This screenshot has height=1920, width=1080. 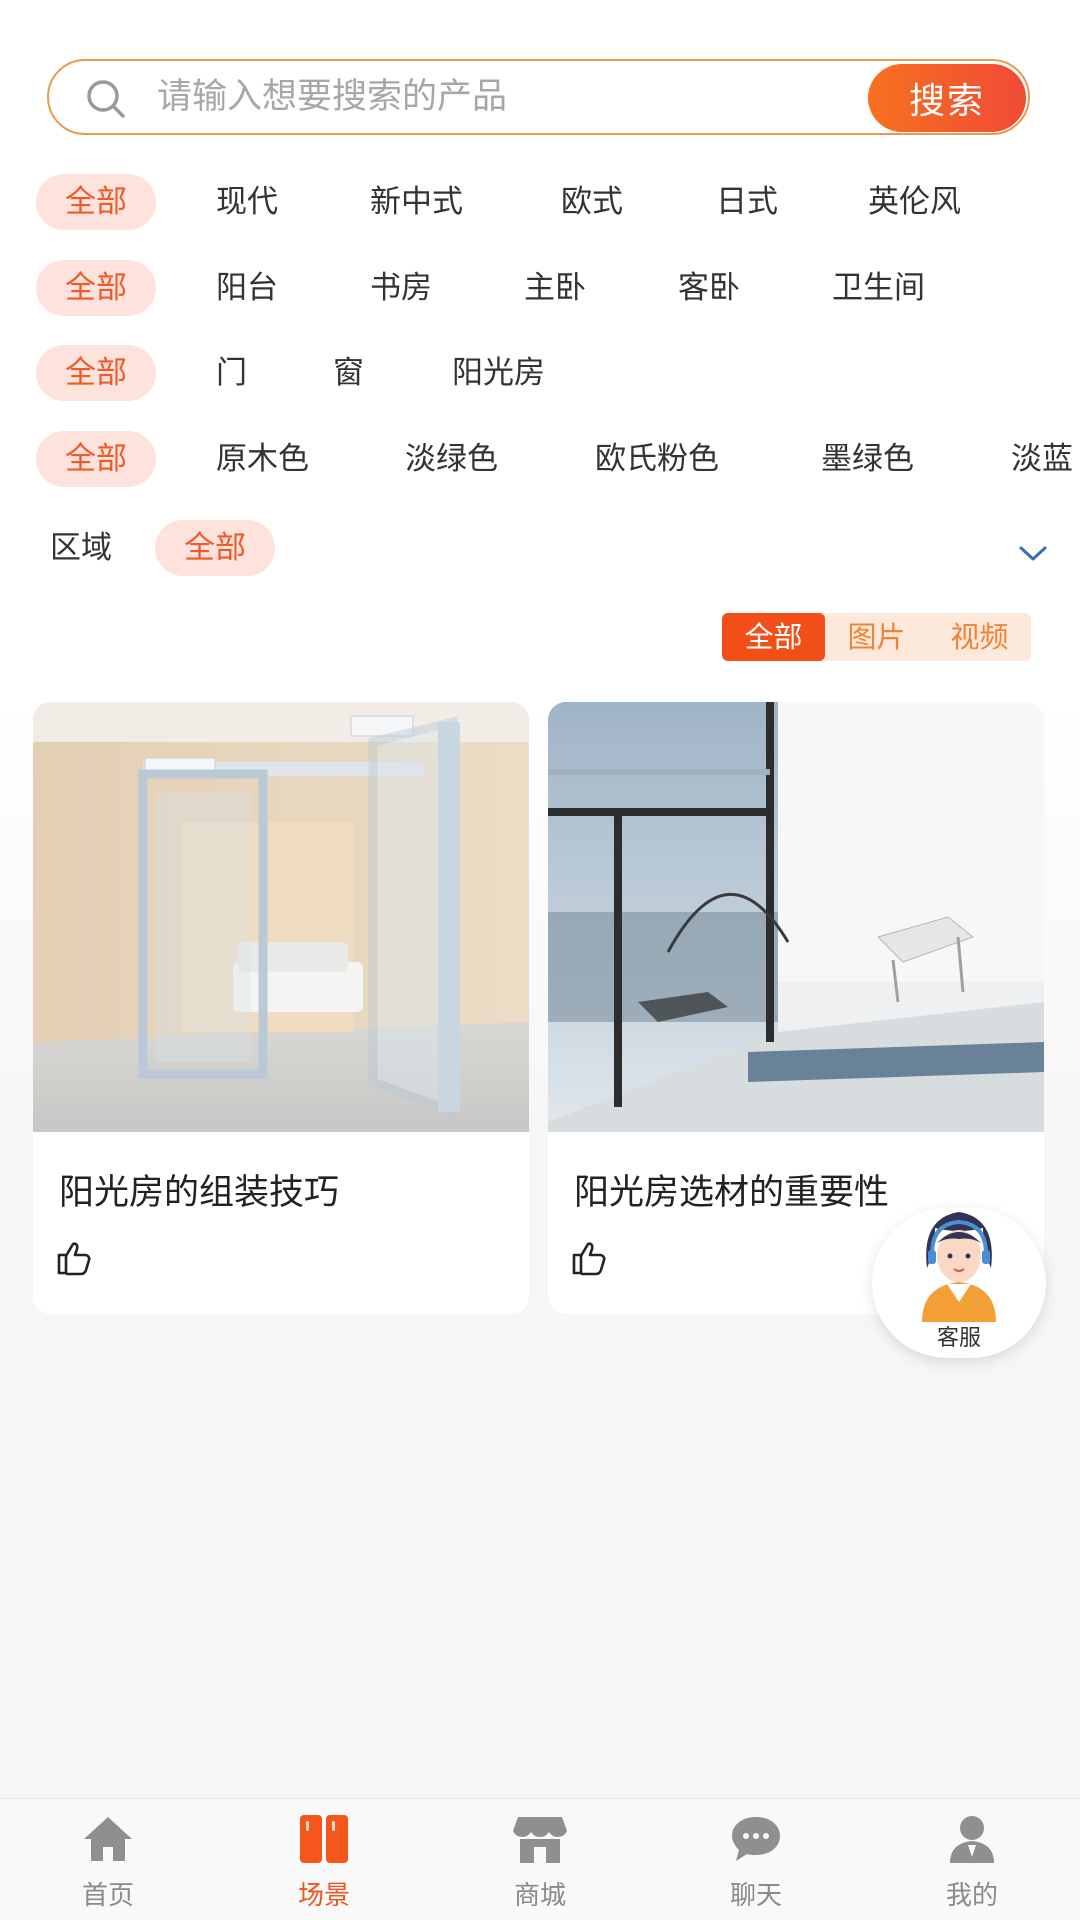 I want to click on room-chip-guest-bedroom: 客卧, so click(x=709, y=288).